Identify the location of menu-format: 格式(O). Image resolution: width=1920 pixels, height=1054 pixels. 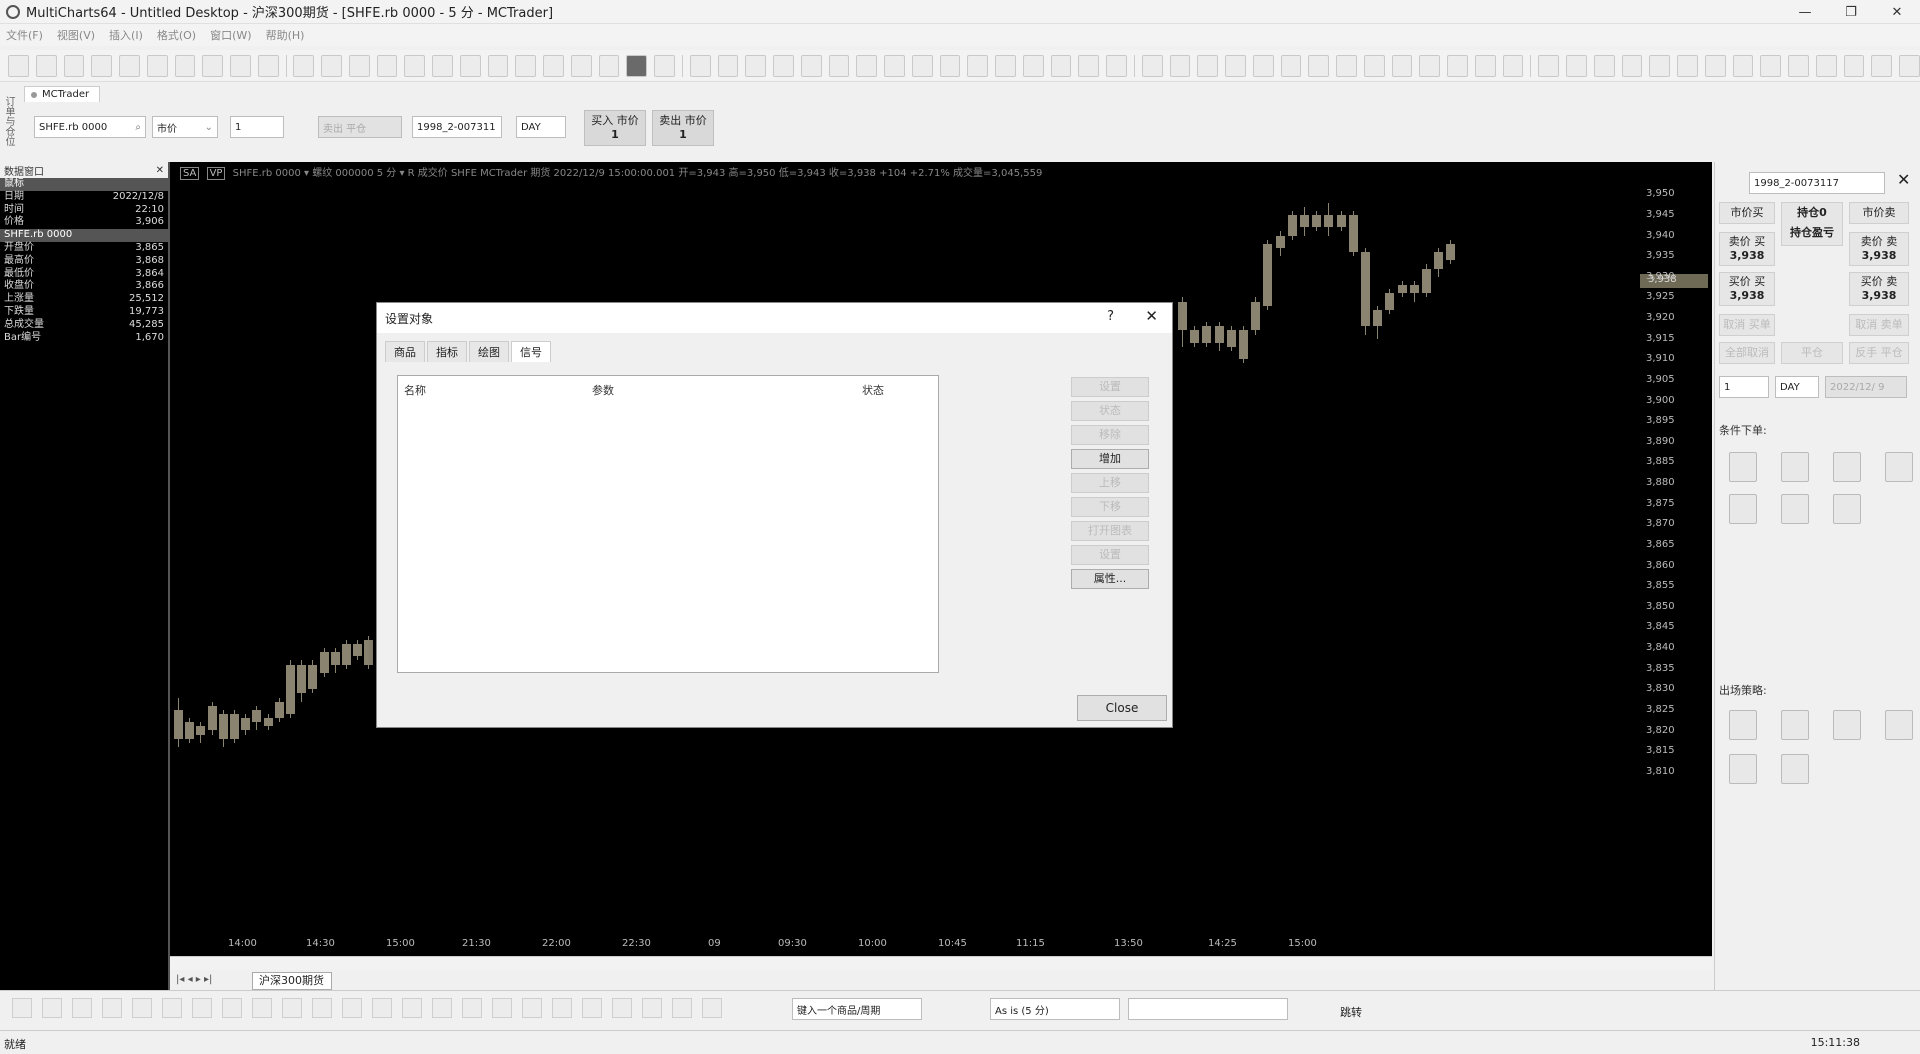
(176, 35).